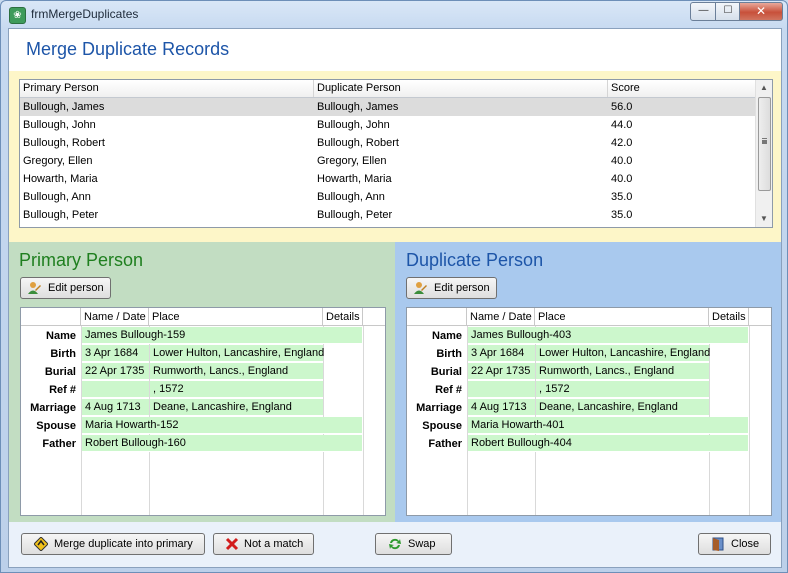 The image size is (788, 573). What do you see at coordinates (64, 143) in the screenshot?
I see `primary-person-cell: Bullough, Robert` at bounding box center [64, 143].